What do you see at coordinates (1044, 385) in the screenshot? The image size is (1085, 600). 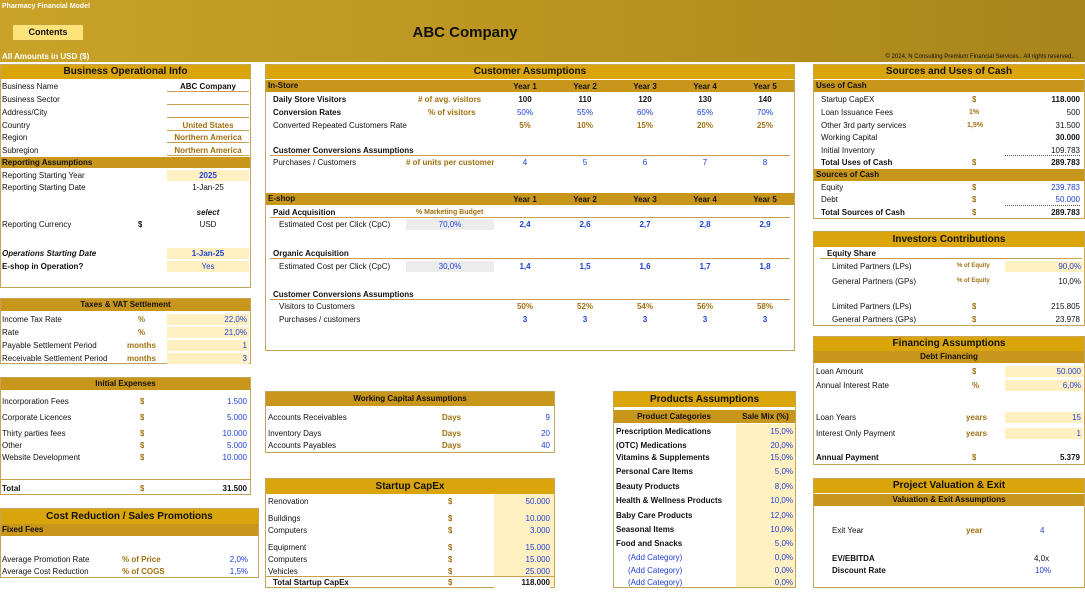 I see `interest-rate-field: 6,0%` at bounding box center [1044, 385].